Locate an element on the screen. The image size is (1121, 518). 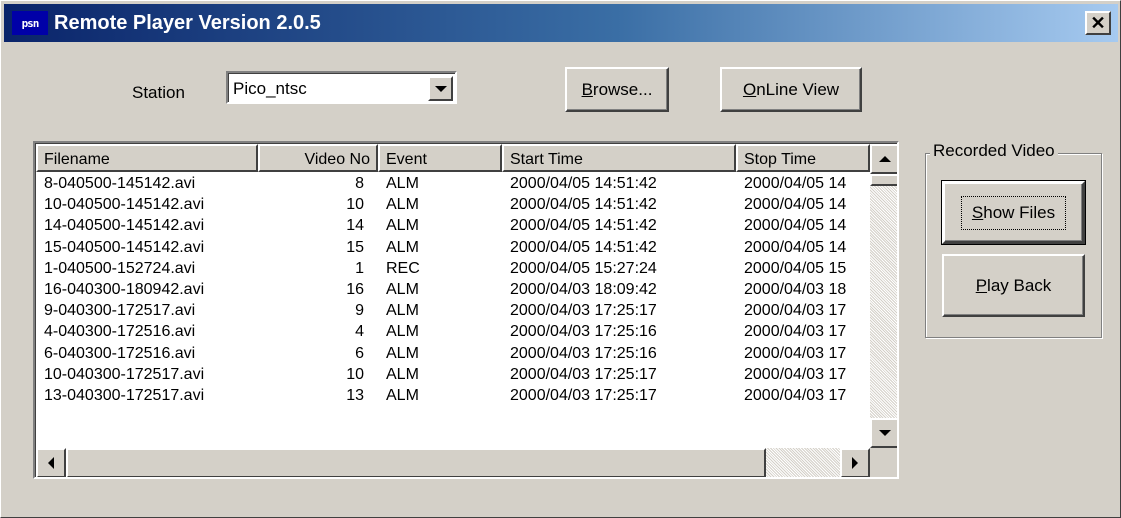
table-cell: 4 is located at coordinates (359, 332).